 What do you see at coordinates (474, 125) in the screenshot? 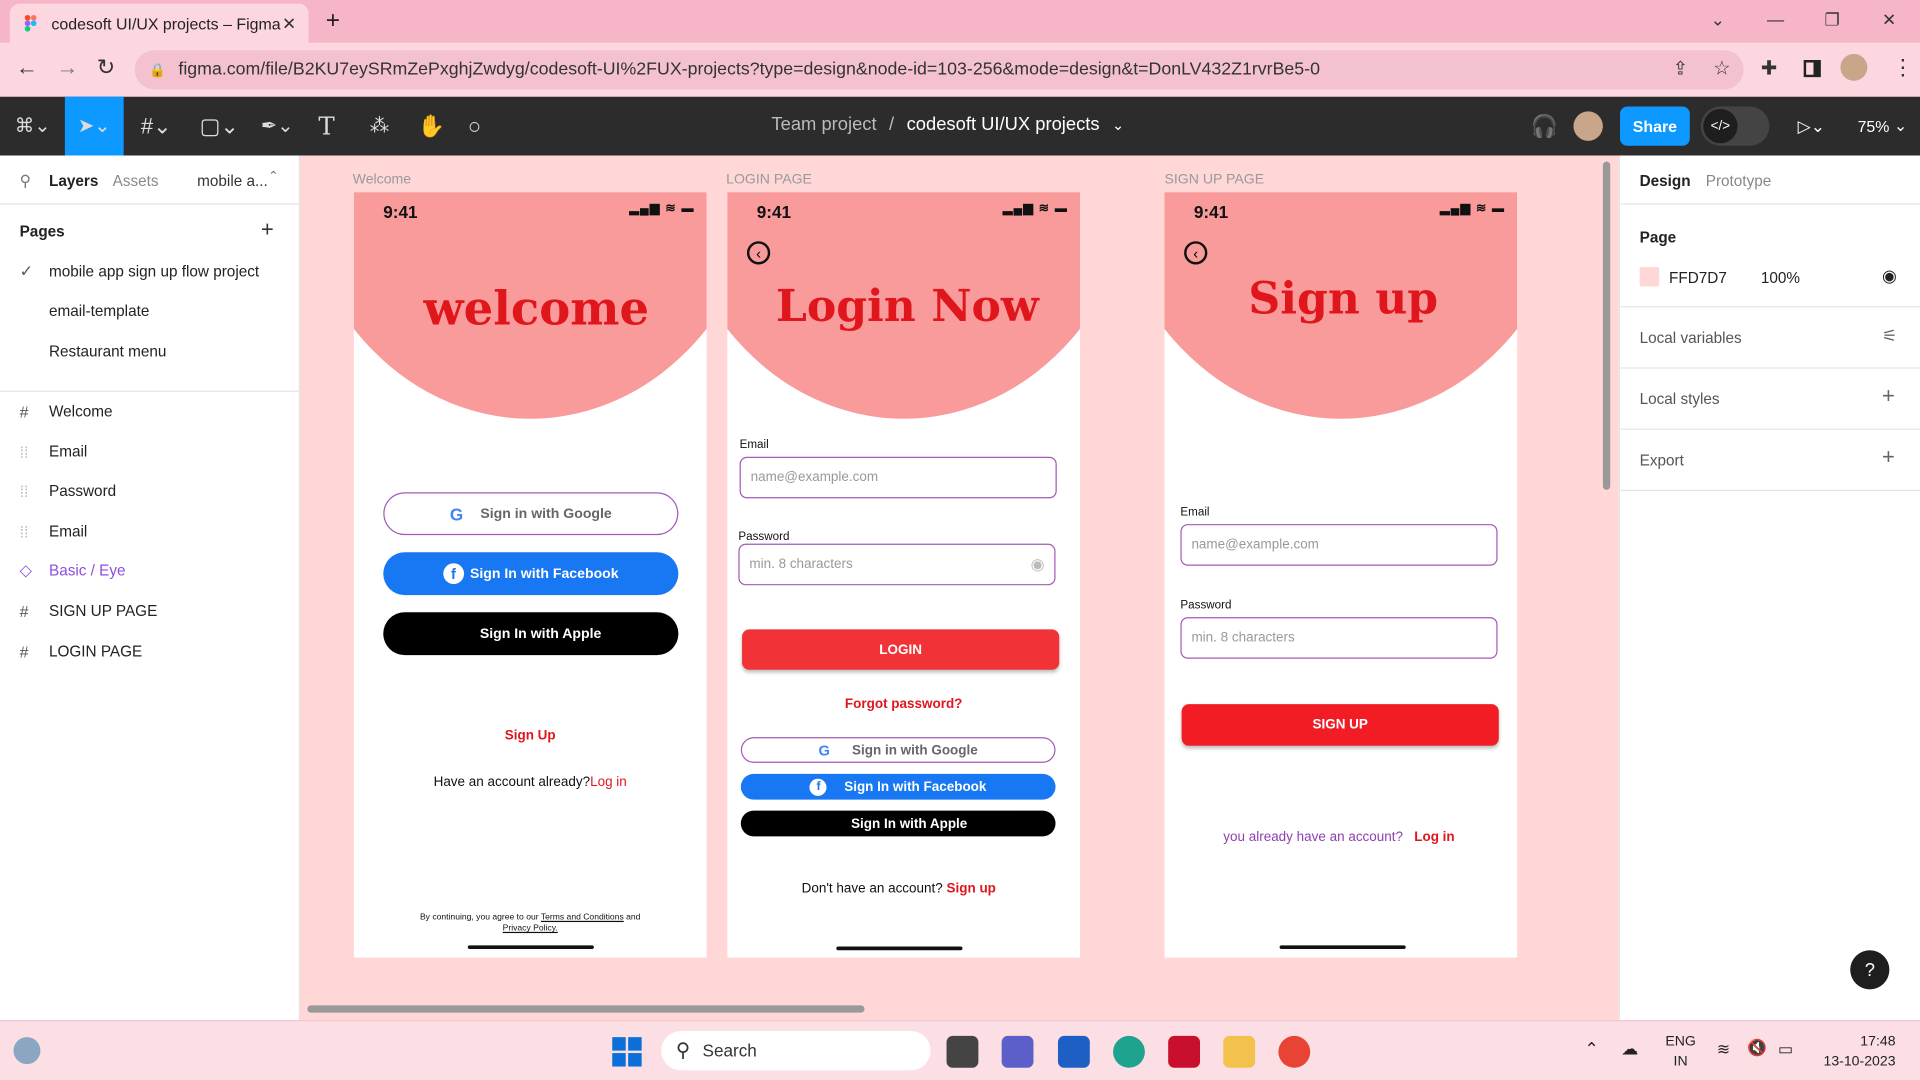
I see `comment-tool-icon: ○` at bounding box center [474, 125].